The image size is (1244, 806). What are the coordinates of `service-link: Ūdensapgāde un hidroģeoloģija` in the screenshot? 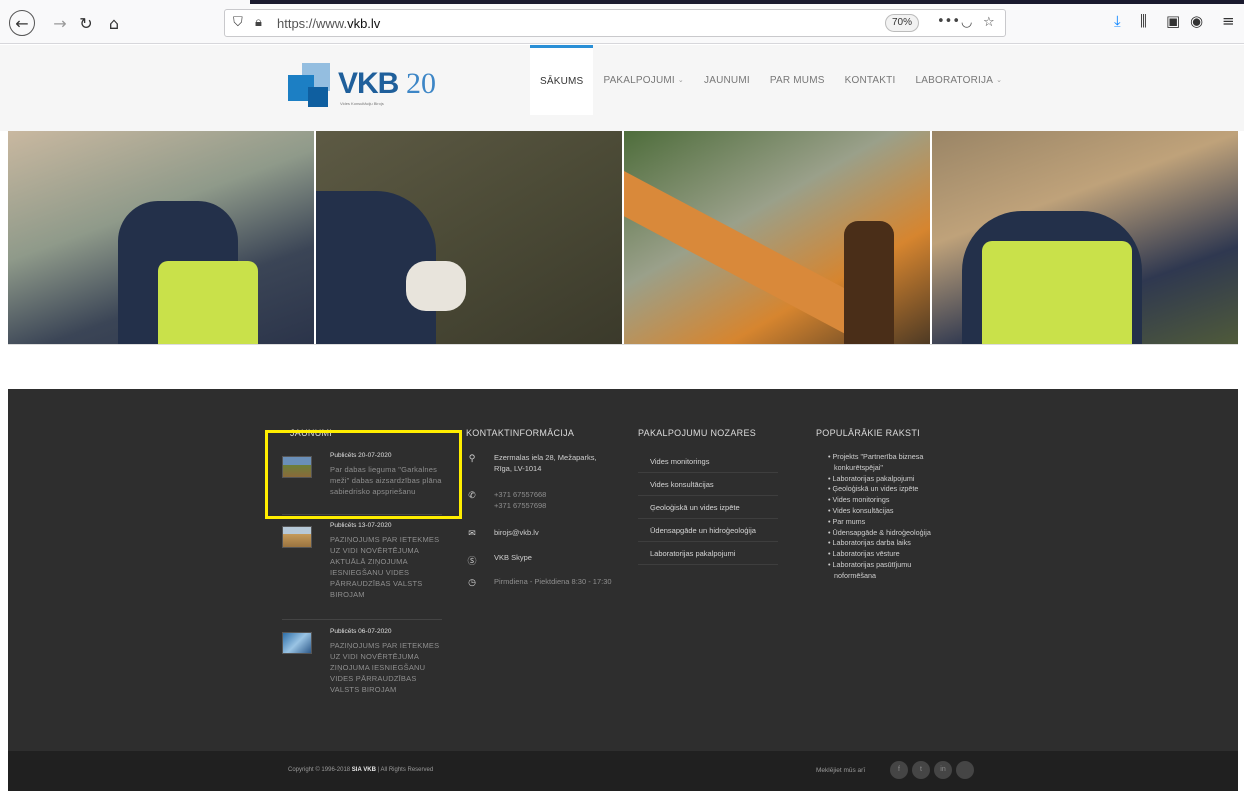 It's located at (708, 530).